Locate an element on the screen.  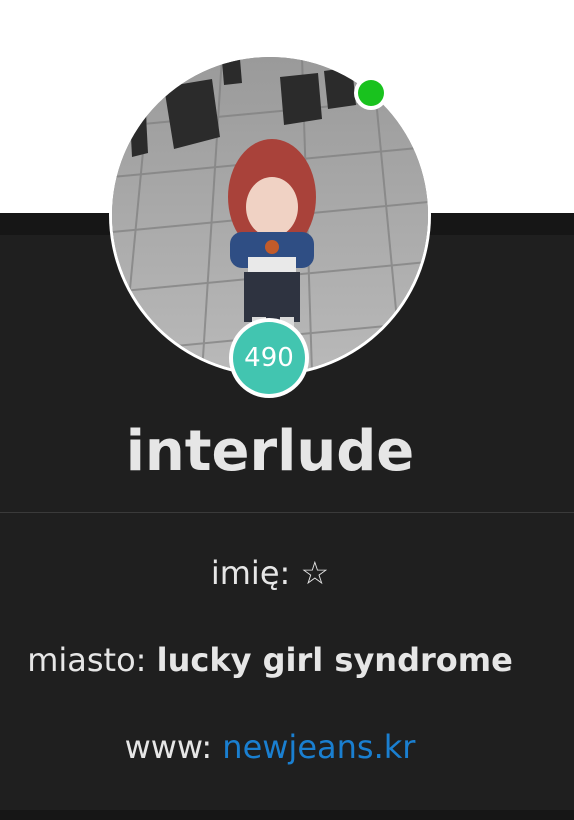
divider is located at coordinates (287, 512).